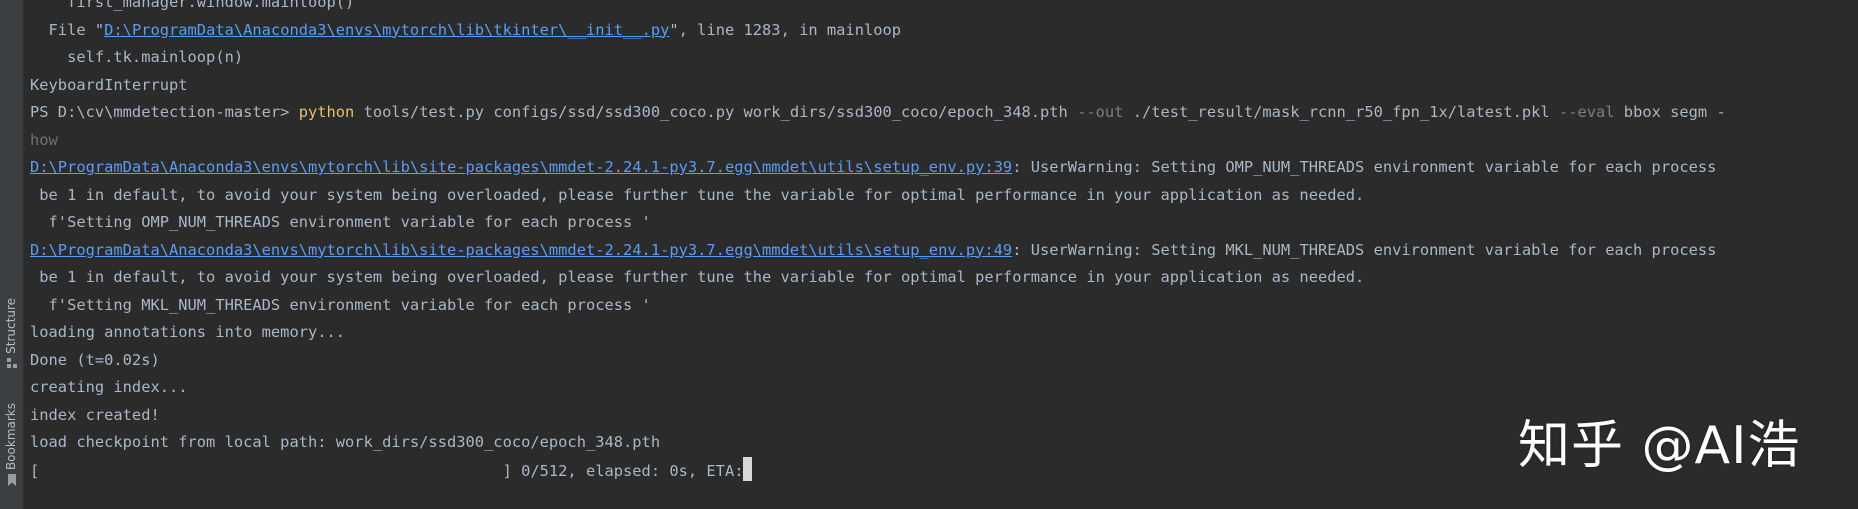 This screenshot has width=1858, height=509. What do you see at coordinates (95, 359) in the screenshot?
I see `terminal-text: Done (t=0.02s)` at bounding box center [95, 359].